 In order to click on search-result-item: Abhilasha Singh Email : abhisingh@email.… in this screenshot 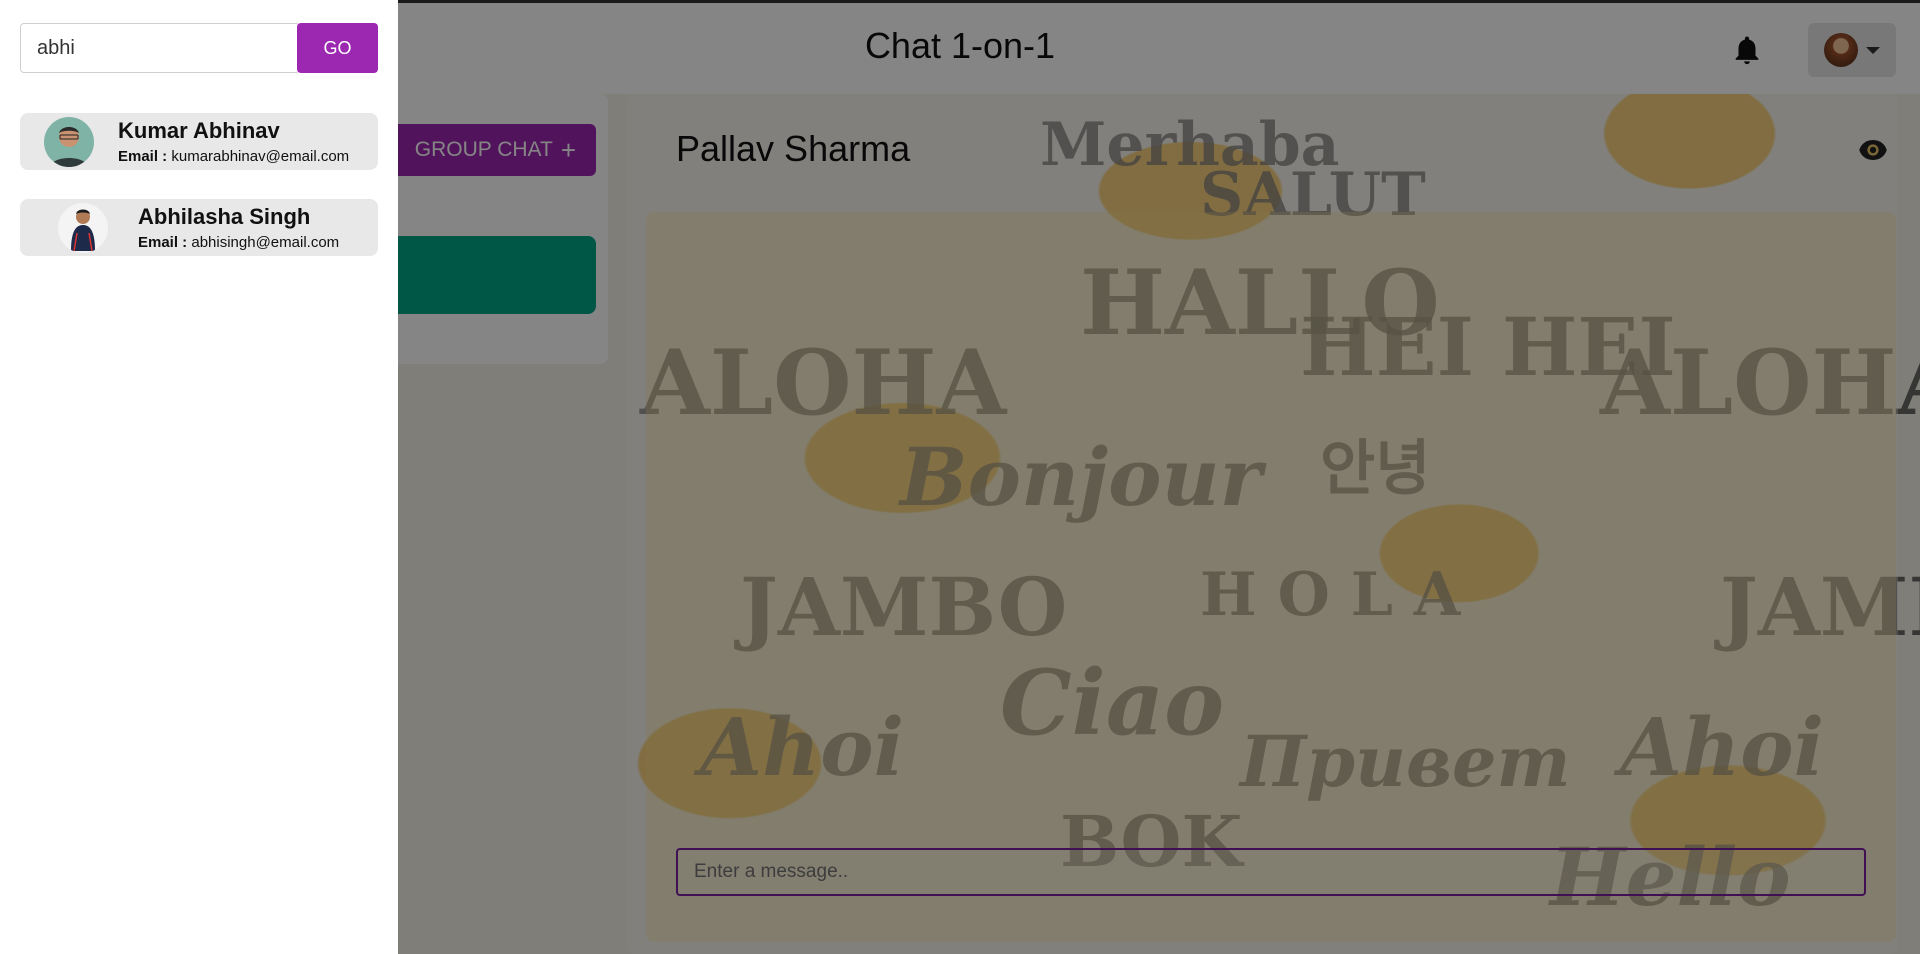, I will do `click(199, 227)`.